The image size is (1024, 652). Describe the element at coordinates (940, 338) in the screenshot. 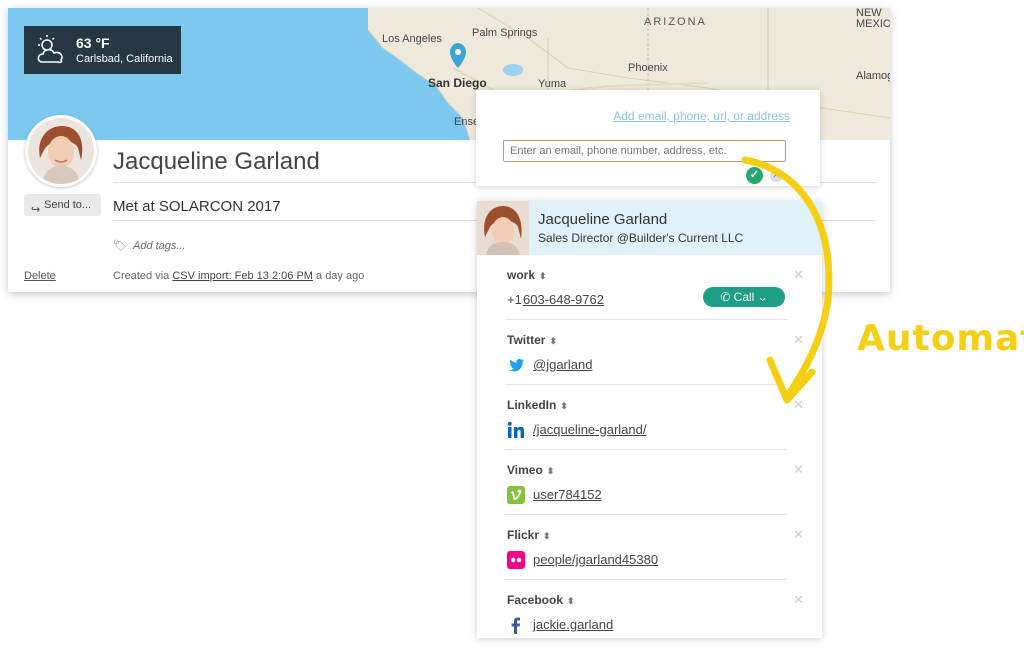

I see `automatic-label: Automatic` at that location.